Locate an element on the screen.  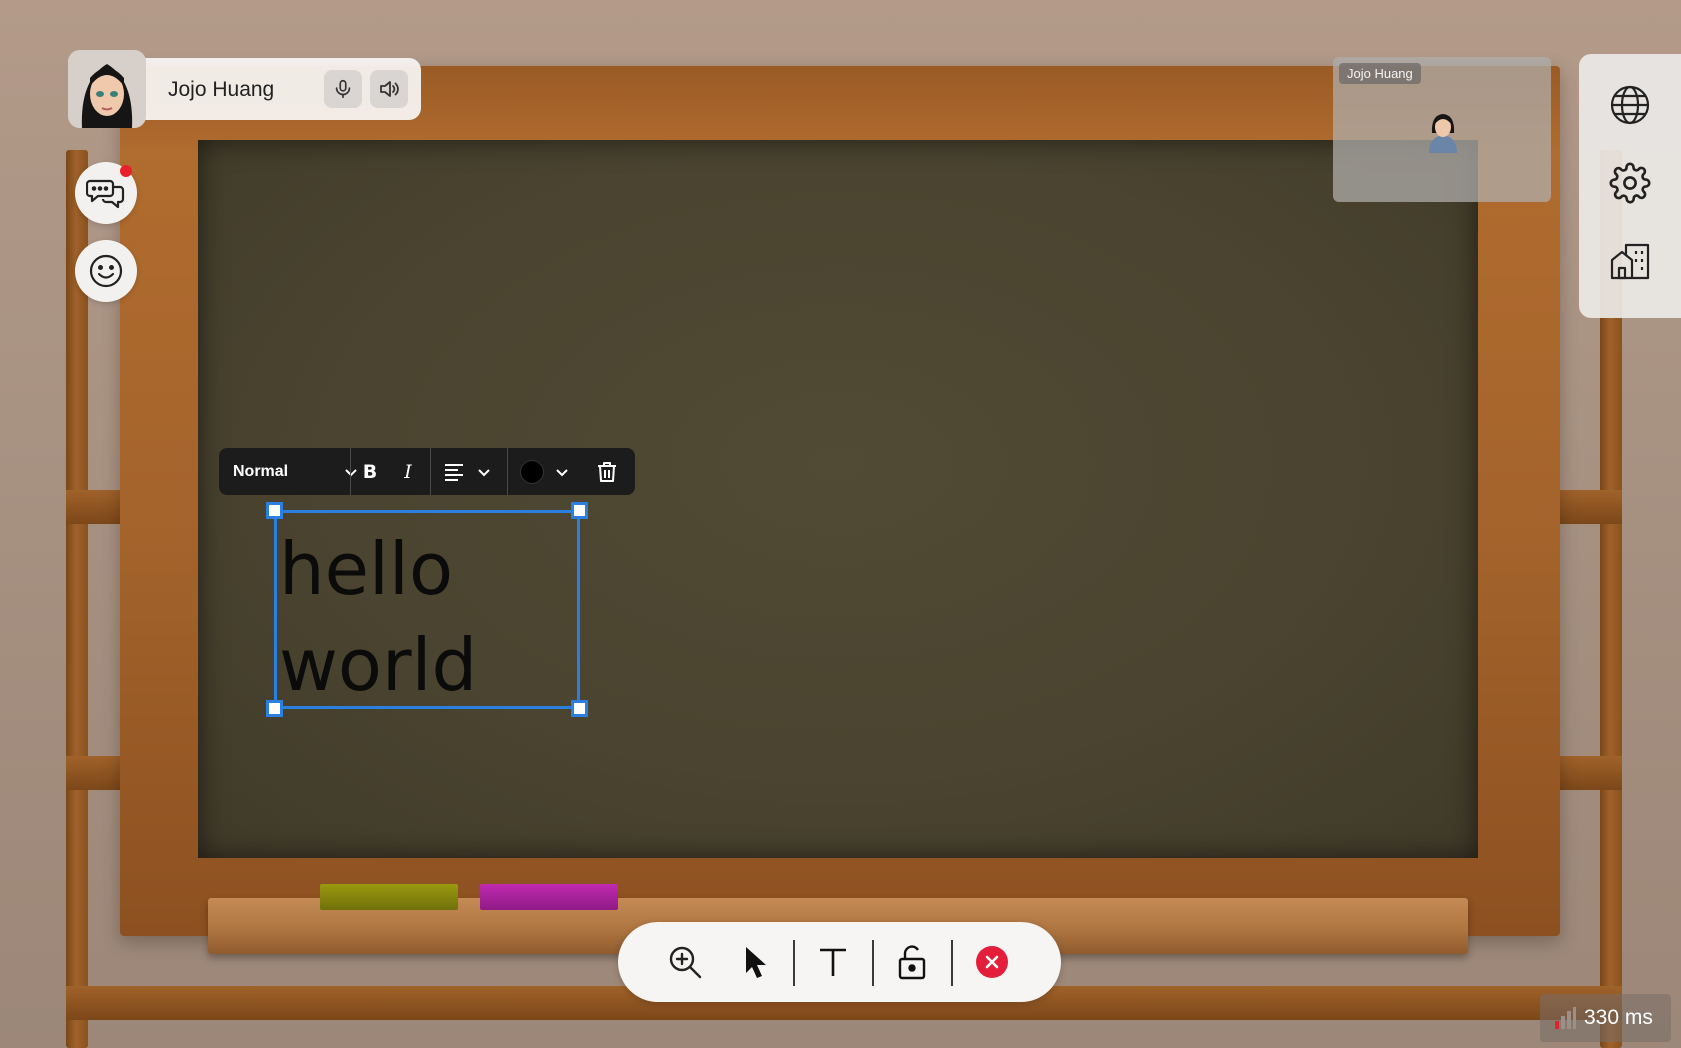
easel-left-rail is located at coordinates (96, 507).